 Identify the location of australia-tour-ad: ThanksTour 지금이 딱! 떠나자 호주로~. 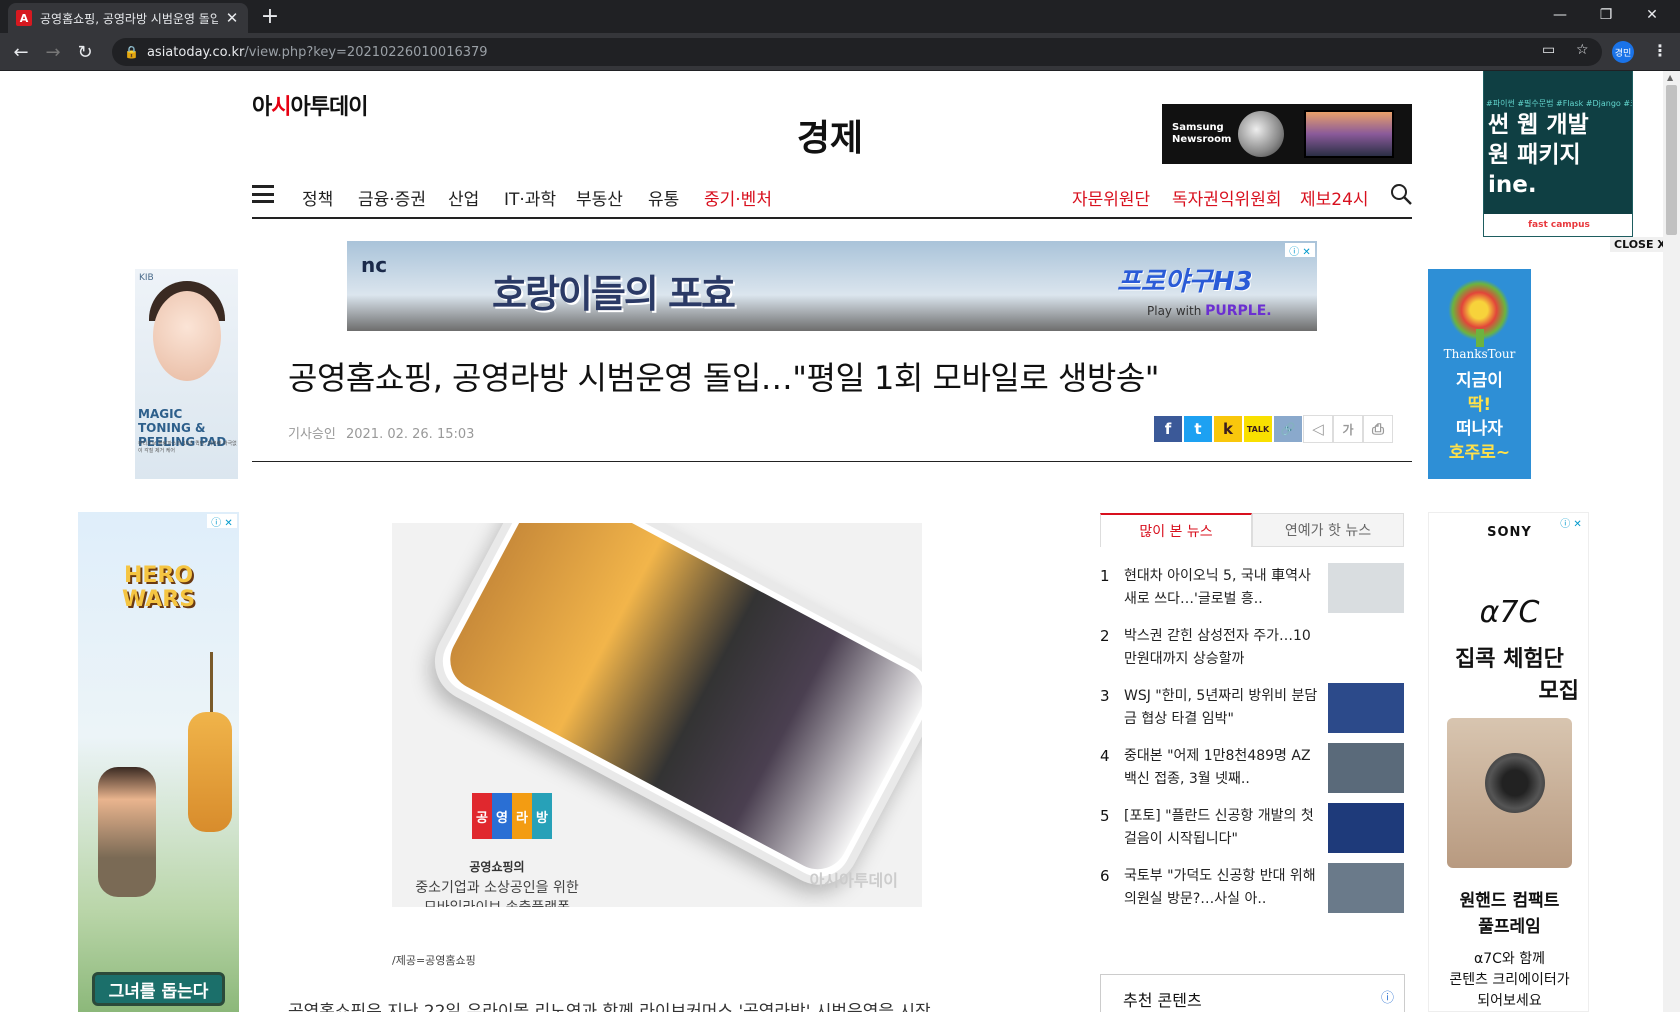
(1479, 374).